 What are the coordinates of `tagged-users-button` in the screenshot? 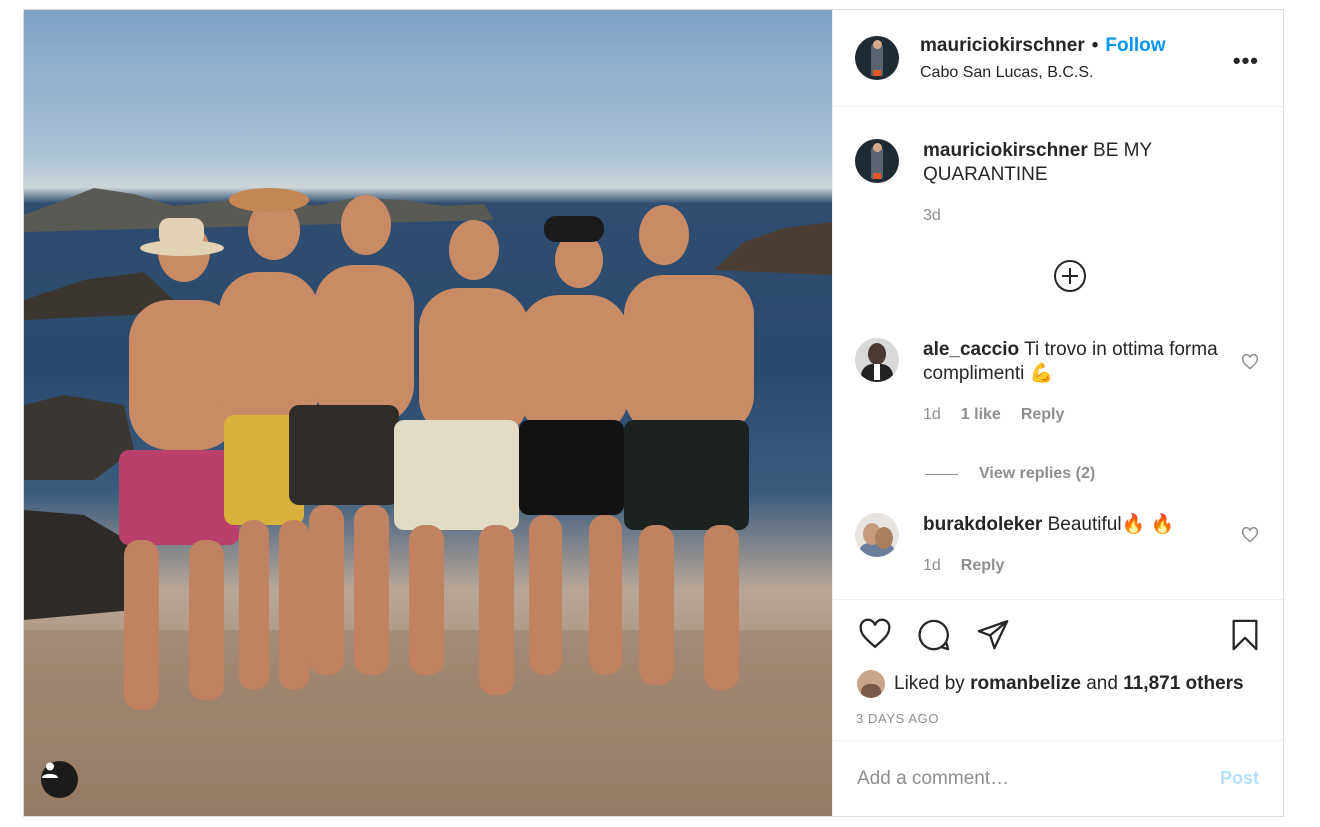 It's located at (59, 779).